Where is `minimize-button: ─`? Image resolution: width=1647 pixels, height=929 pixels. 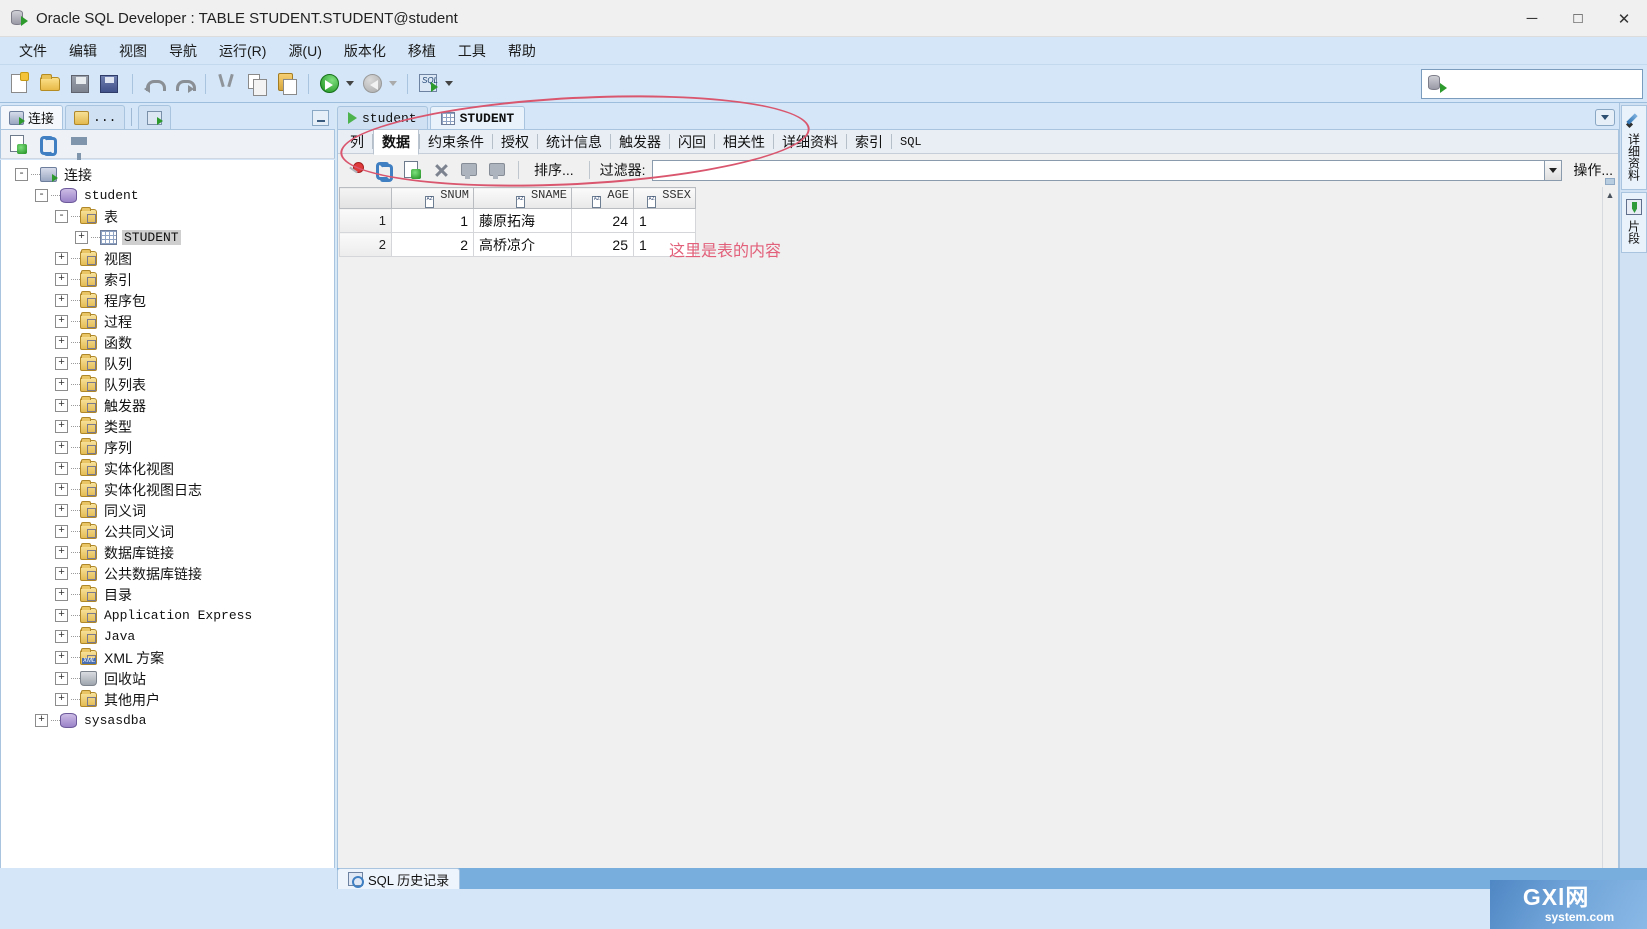 minimize-button: ─ is located at coordinates (1532, 18).